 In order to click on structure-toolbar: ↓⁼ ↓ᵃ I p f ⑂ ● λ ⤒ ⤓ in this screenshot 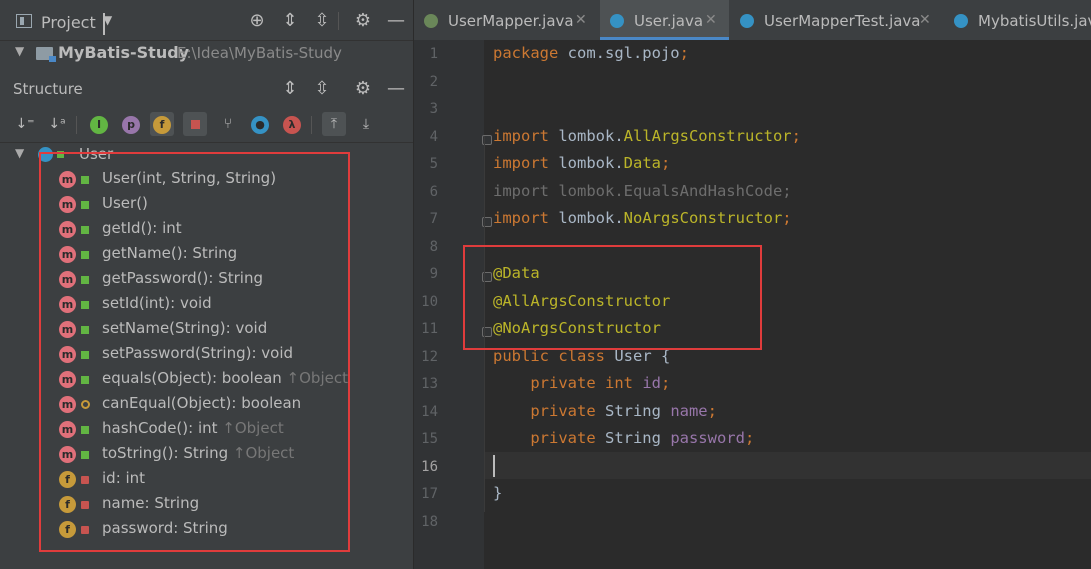, I will do `click(207, 124)`.